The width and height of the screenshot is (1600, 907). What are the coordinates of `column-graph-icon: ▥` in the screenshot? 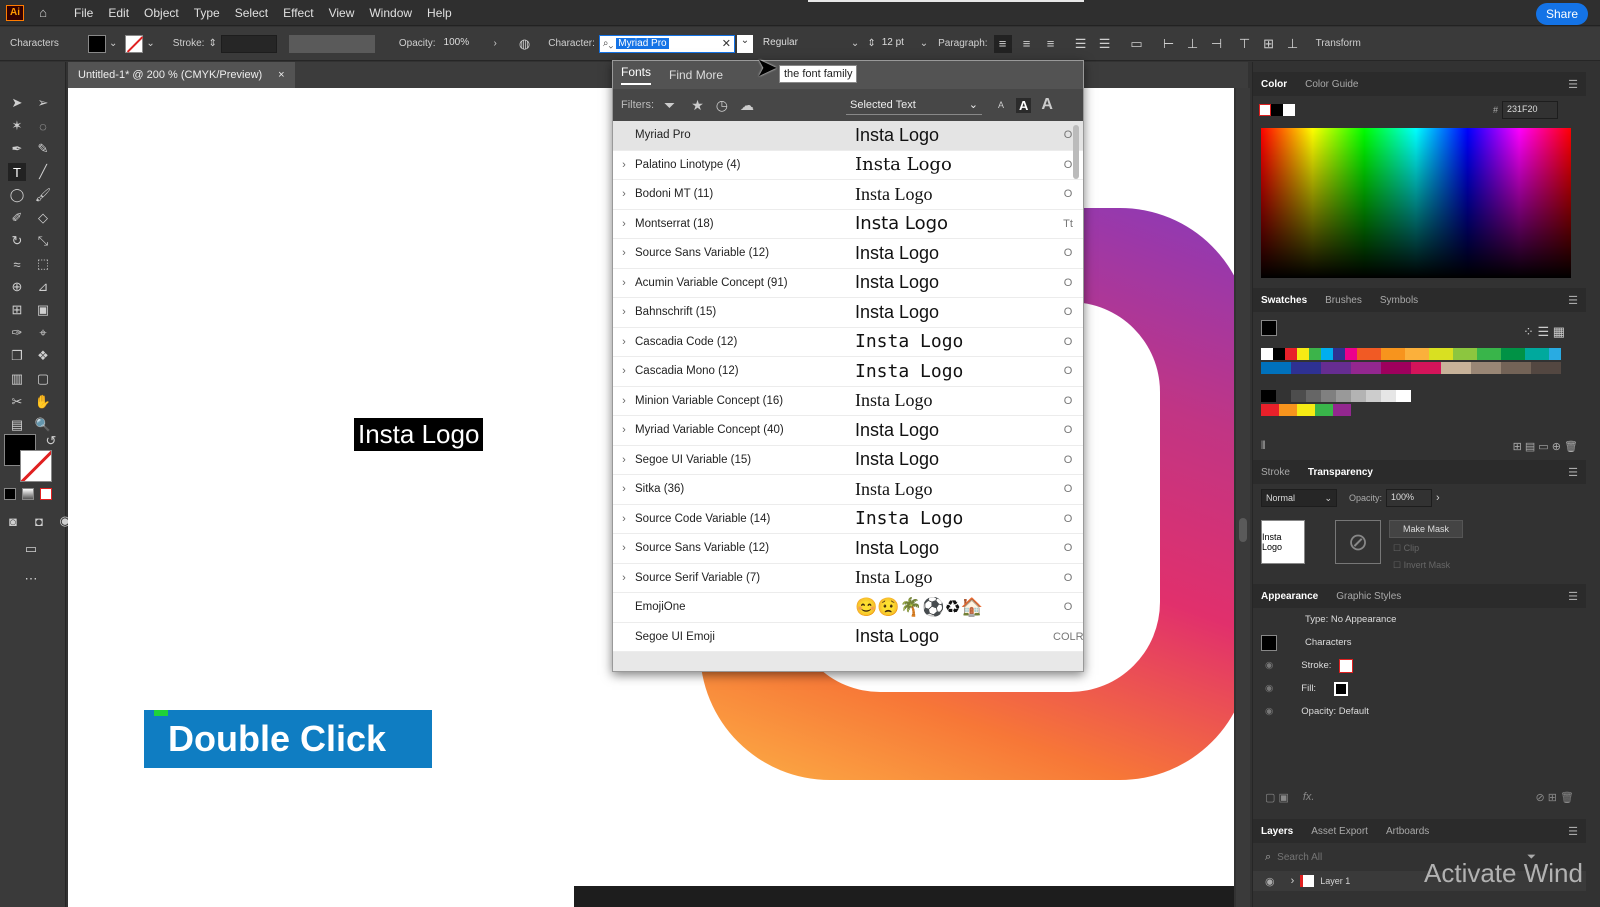 It's located at (17, 379).